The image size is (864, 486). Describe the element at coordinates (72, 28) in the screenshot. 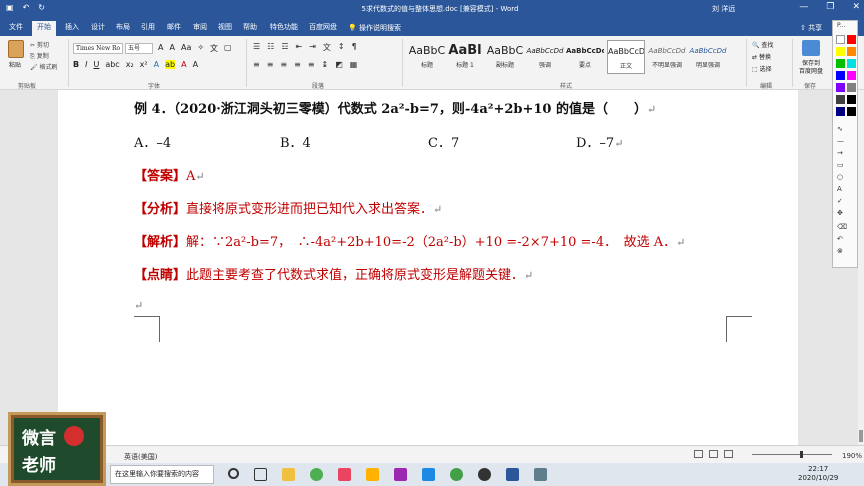

I see `tab-insert: 插入` at that location.